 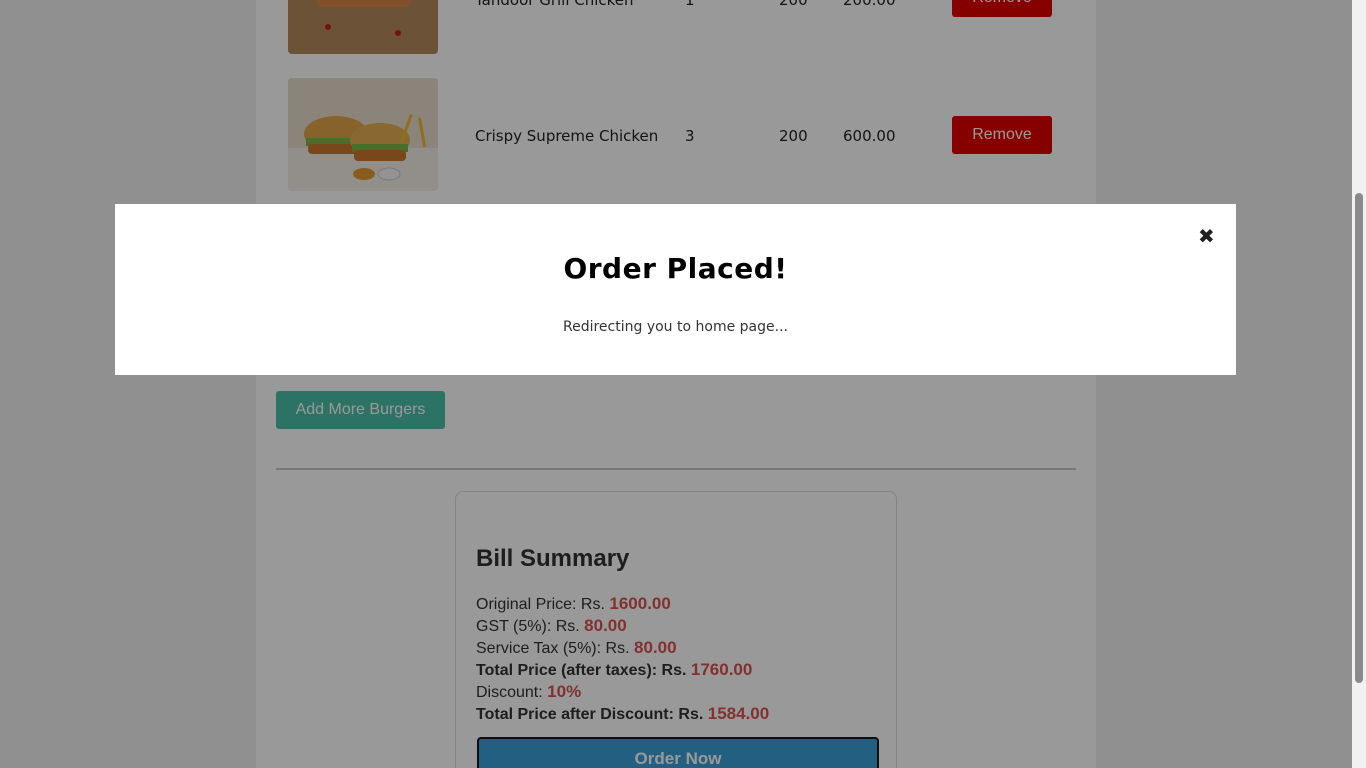 I want to click on close-icon: ✖, so click(x=1206, y=236).